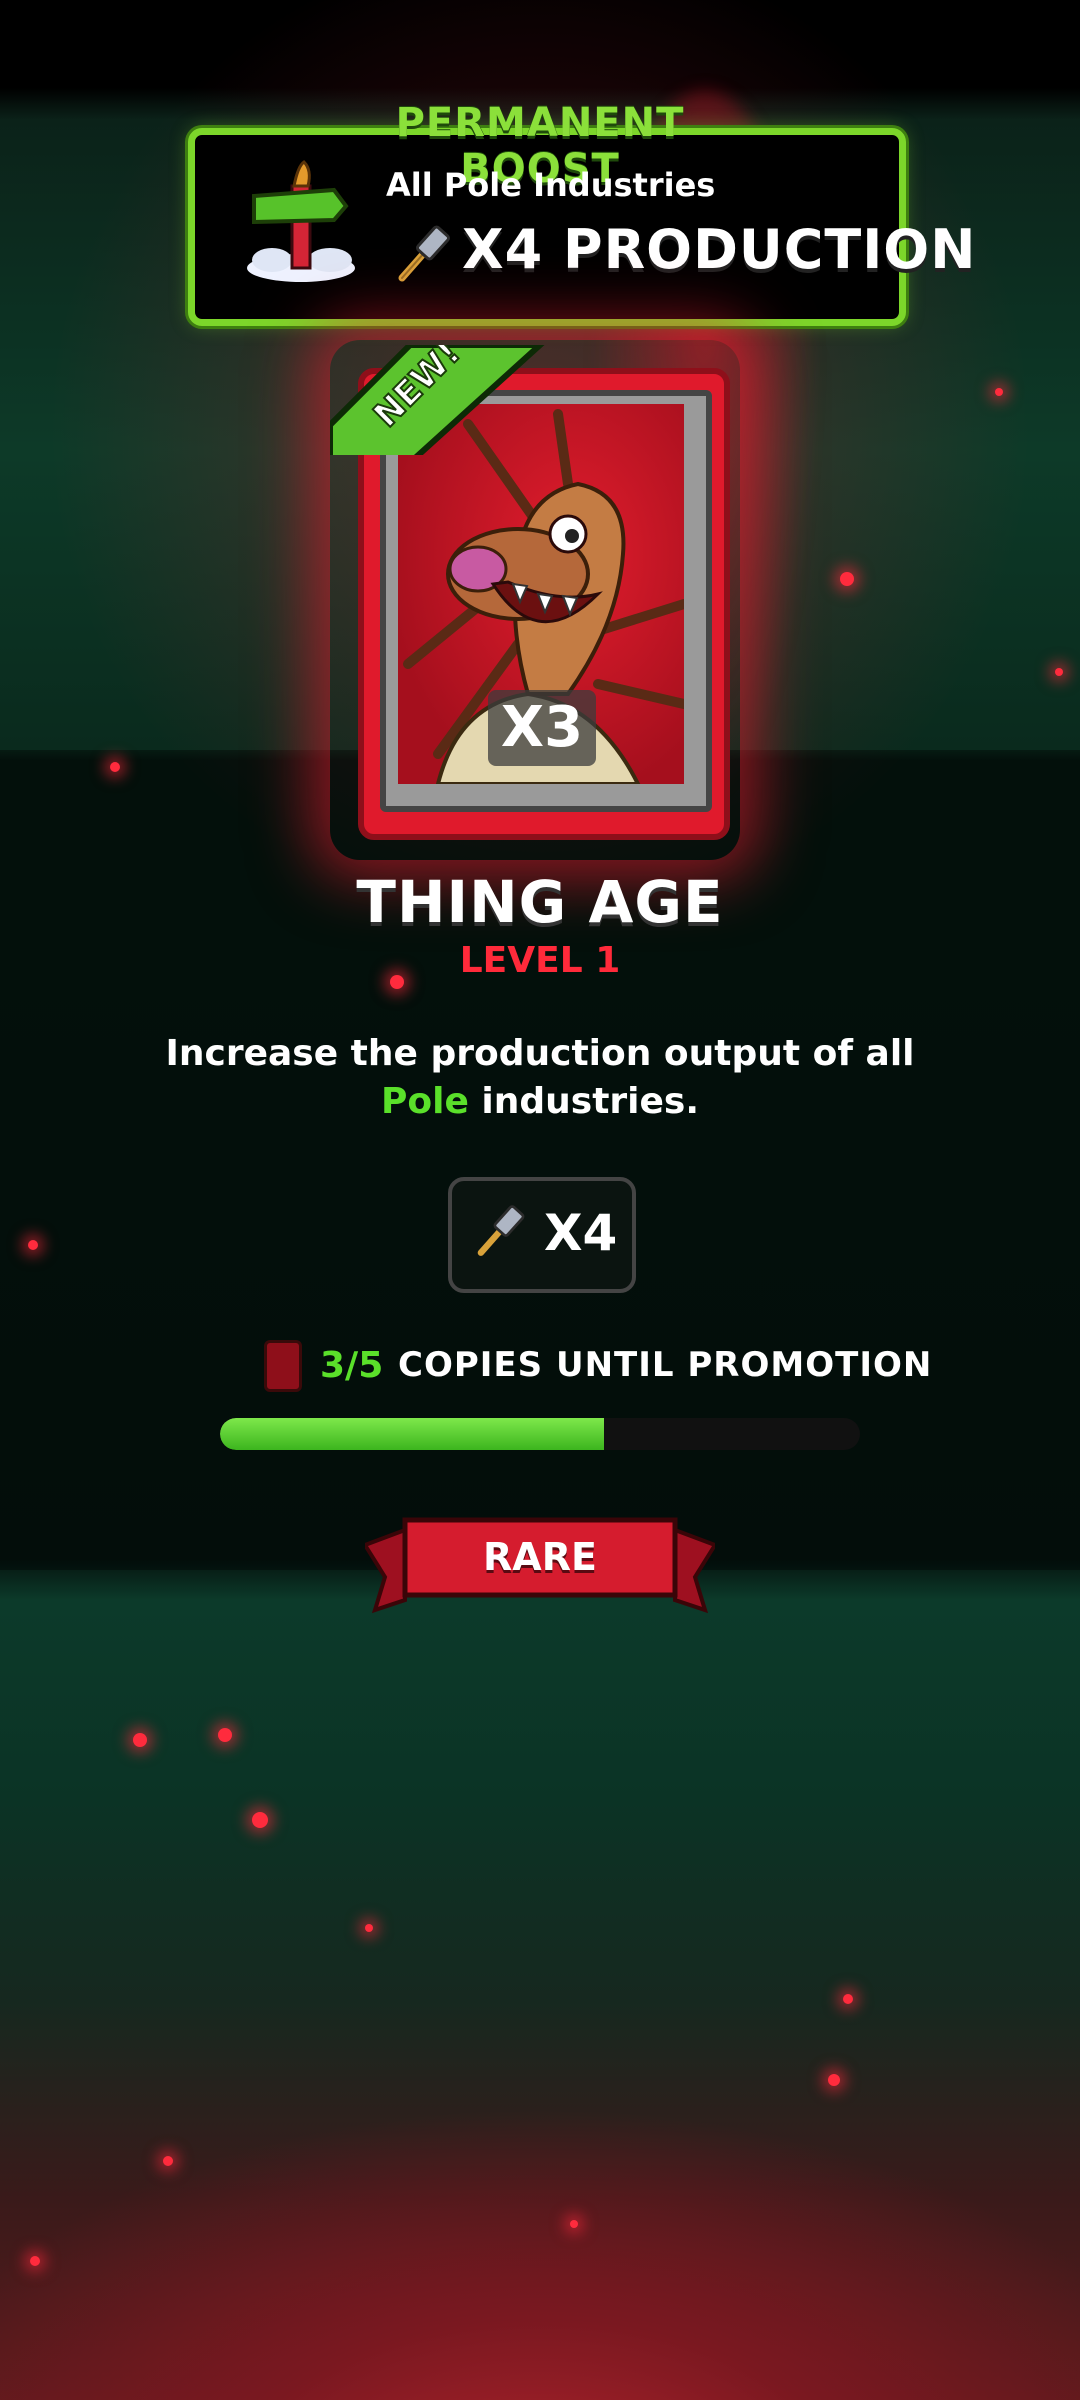 The height and width of the screenshot is (2400, 1080). What do you see at coordinates (540, 1053) in the screenshot?
I see `description-prefix: Increase the production output of all` at bounding box center [540, 1053].